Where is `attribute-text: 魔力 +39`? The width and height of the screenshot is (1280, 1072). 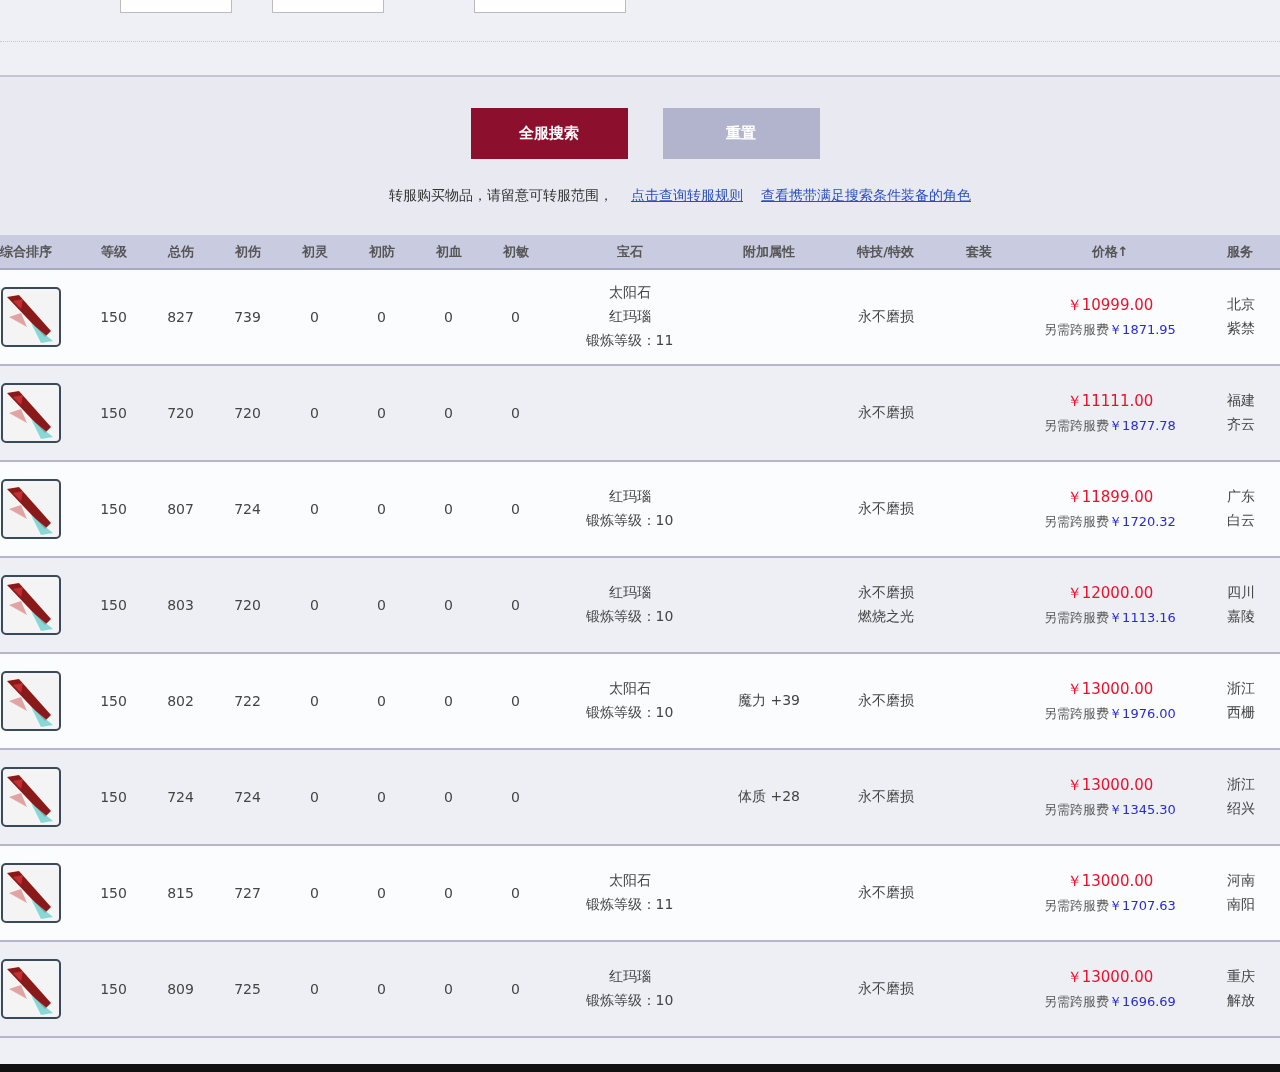 attribute-text: 魔力 +39 is located at coordinates (769, 701).